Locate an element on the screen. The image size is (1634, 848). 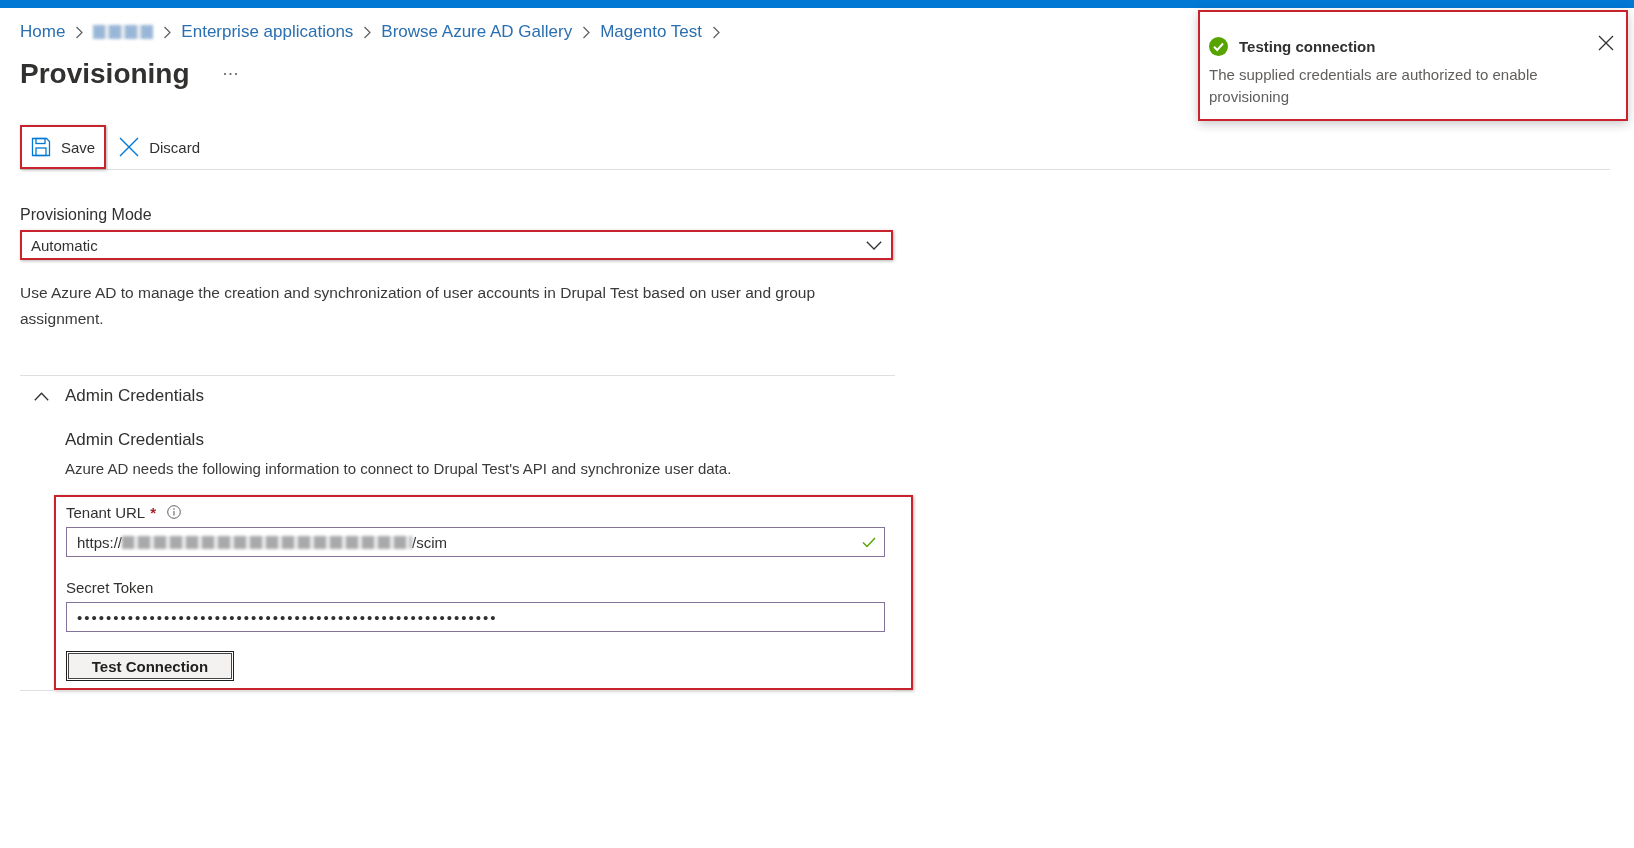
section-heading: Admin Credentials is located at coordinates (134, 440).